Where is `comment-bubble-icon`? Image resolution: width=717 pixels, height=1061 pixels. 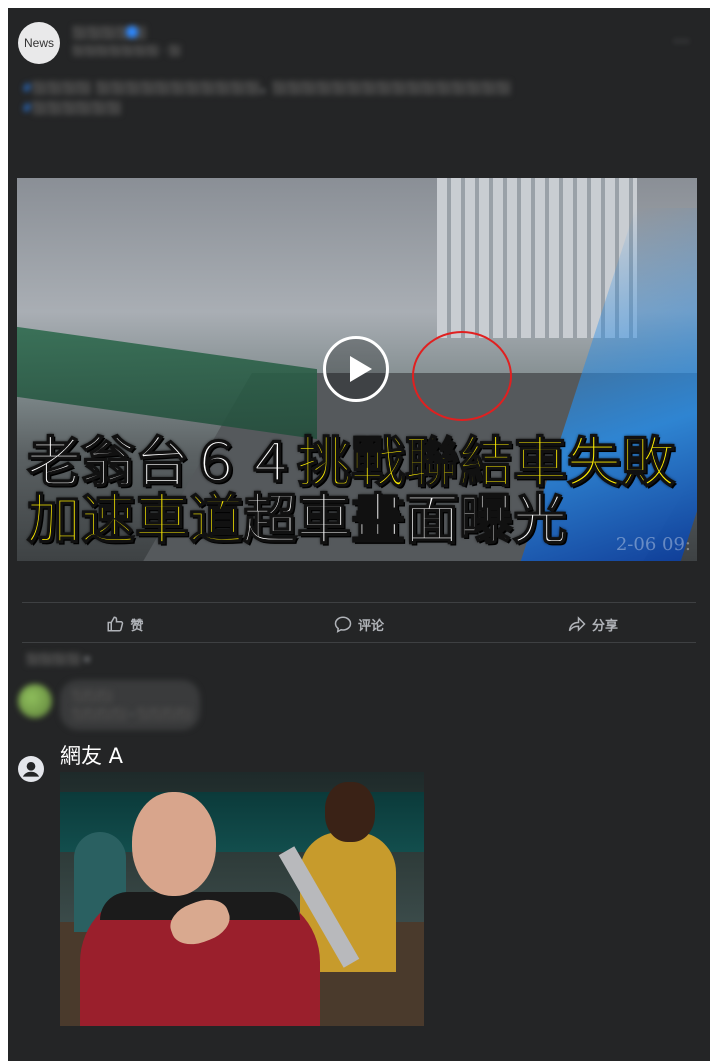
comment-bubble-icon is located at coordinates (343, 624).